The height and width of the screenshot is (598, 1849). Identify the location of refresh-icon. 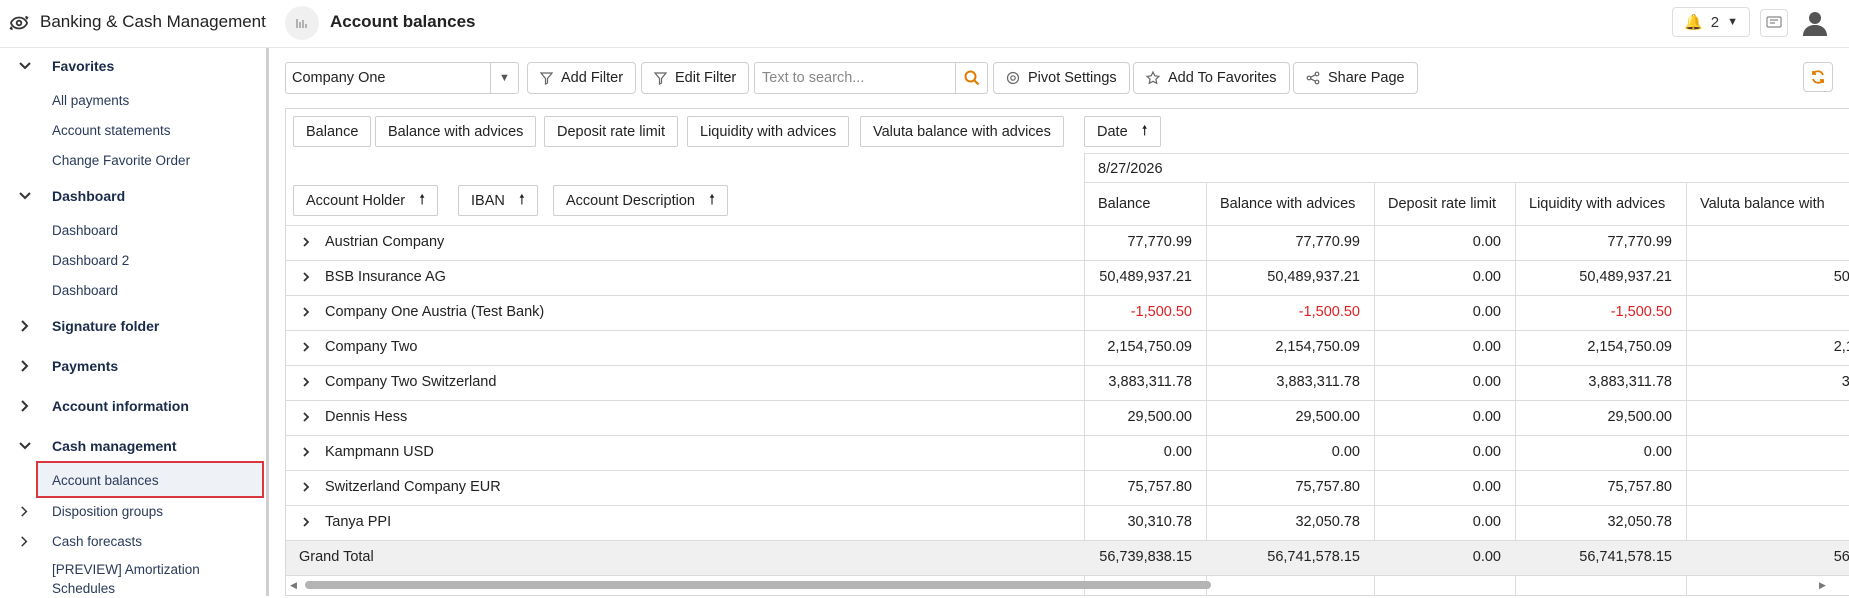
(1818, 77).